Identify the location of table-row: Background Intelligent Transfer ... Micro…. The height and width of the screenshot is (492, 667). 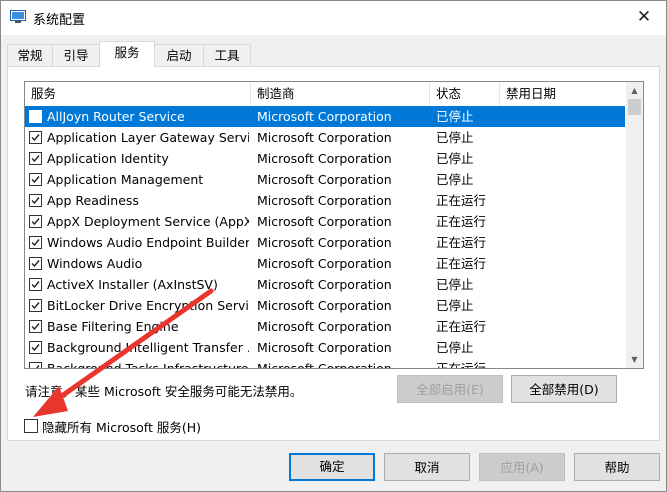
(325, 347).